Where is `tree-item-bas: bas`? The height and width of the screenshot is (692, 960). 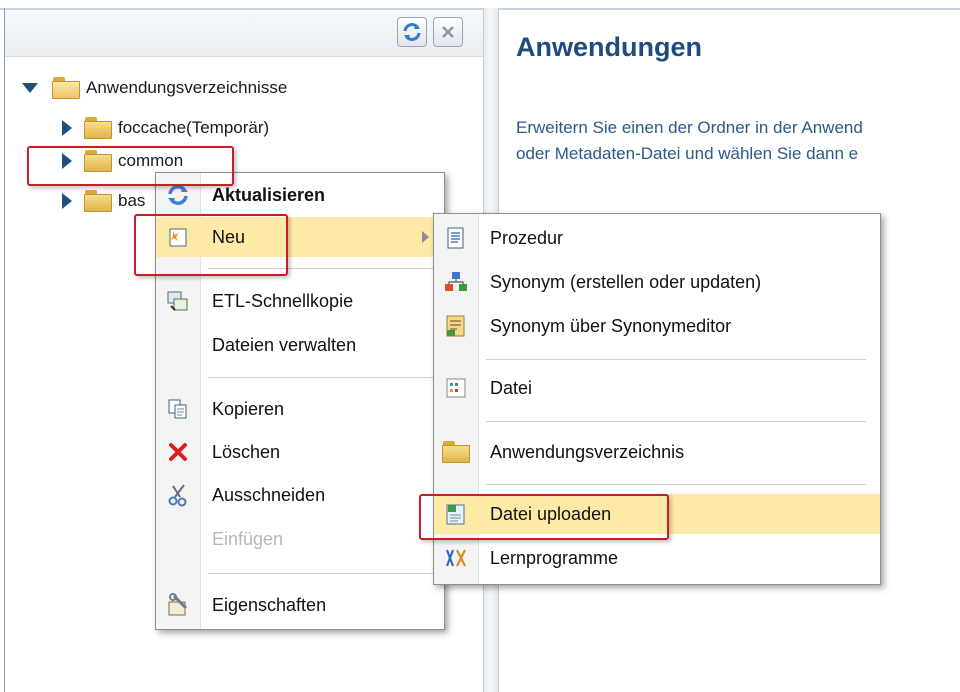 tree-item-bas: bas is located at coordinates (103, 201).